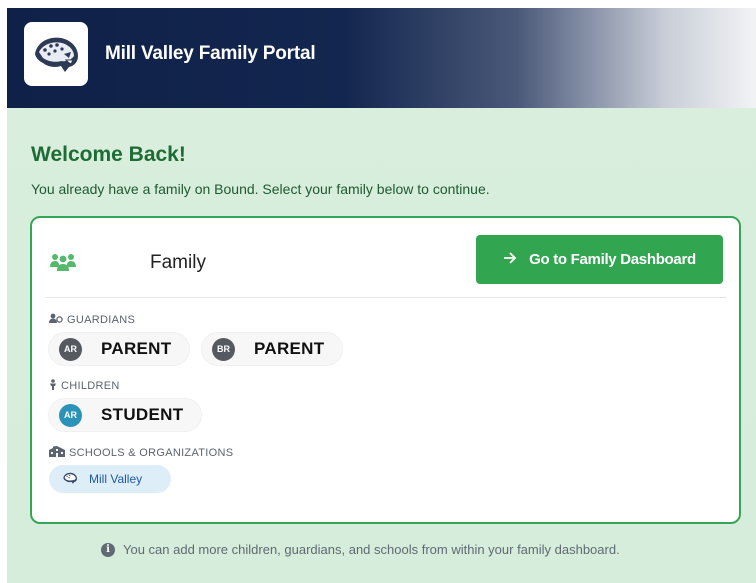 The width and height of the screenshot is (756, 583). I want to click on schools-label: SCHOOLS & ORGANIZATIONS, so click(151, 453).